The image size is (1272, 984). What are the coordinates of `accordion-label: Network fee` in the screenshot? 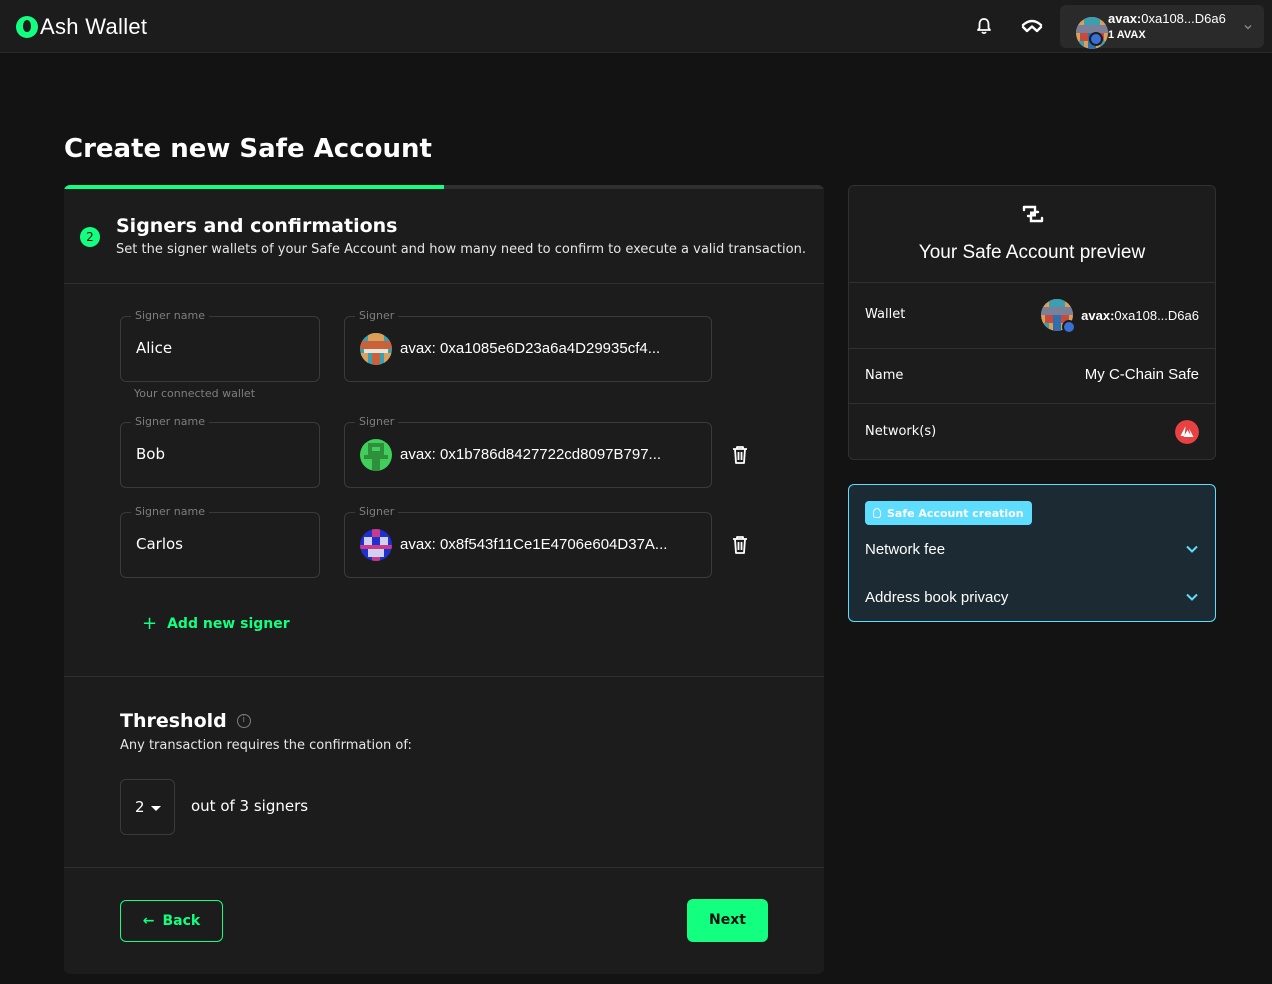 It's located at (905, 549).